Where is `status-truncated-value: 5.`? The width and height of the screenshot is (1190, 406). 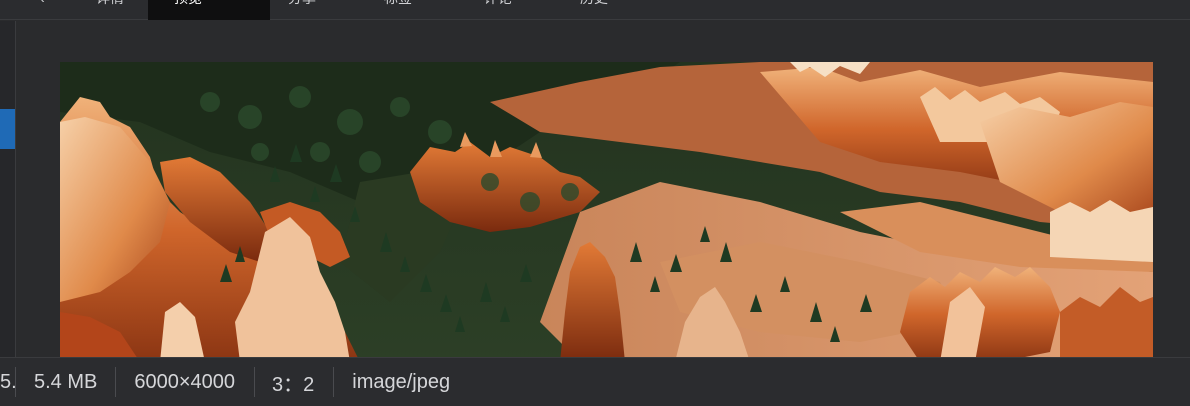
status-truncated-value: 5. is located at coordinates (8, 381).